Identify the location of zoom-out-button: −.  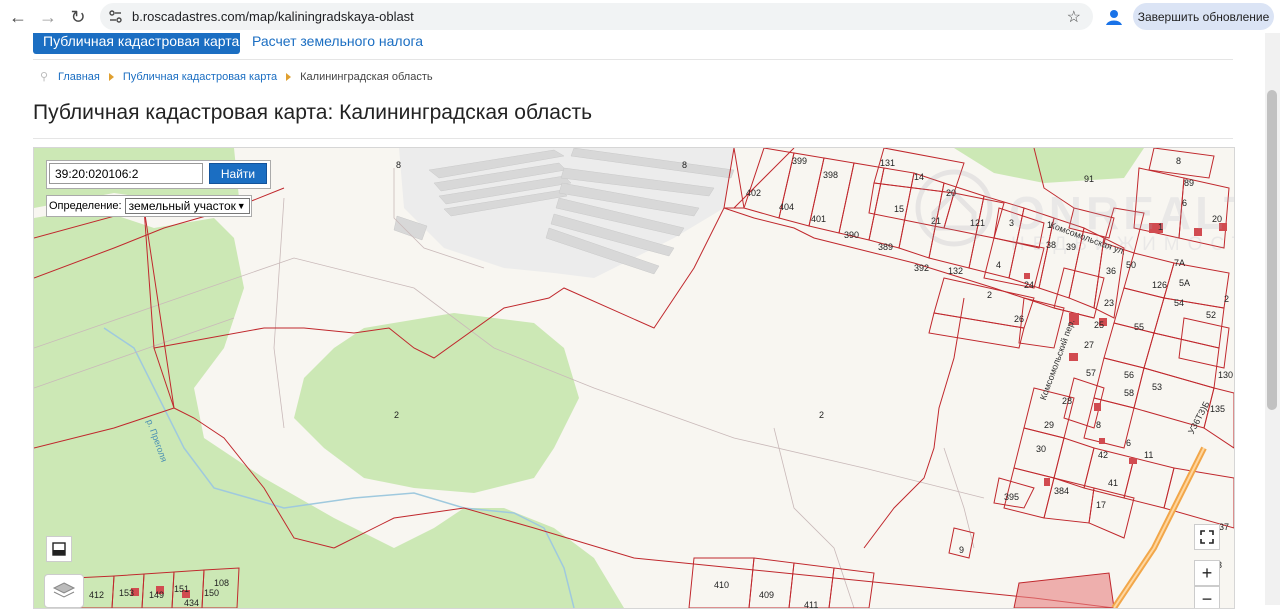
(1207, 597).